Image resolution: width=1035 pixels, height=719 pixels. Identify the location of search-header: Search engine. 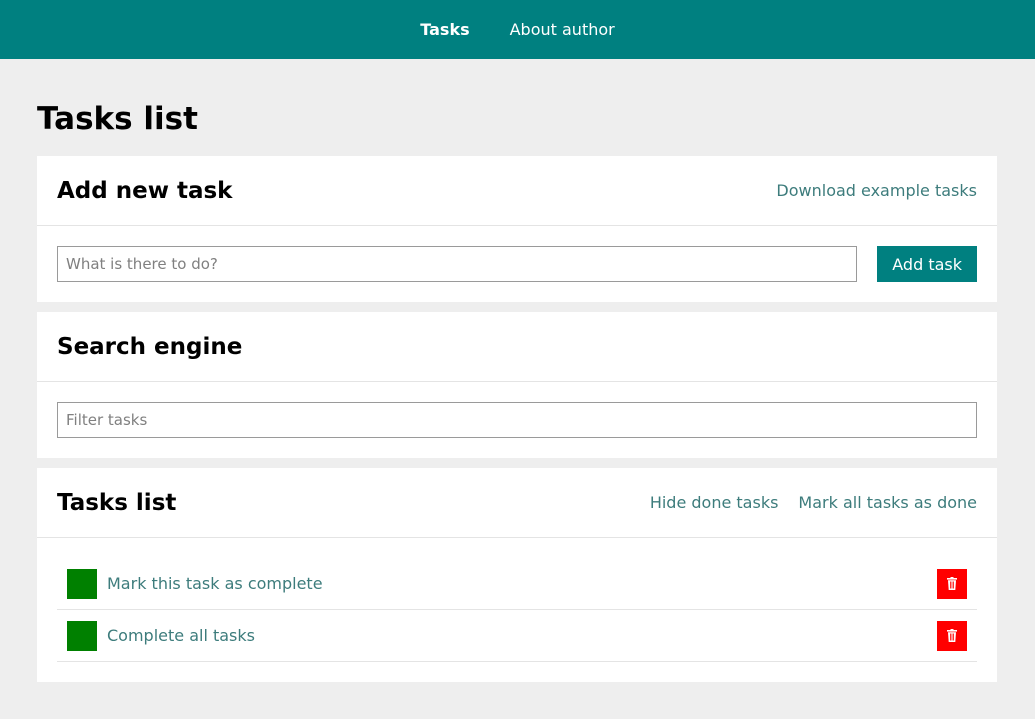
(517, 347).